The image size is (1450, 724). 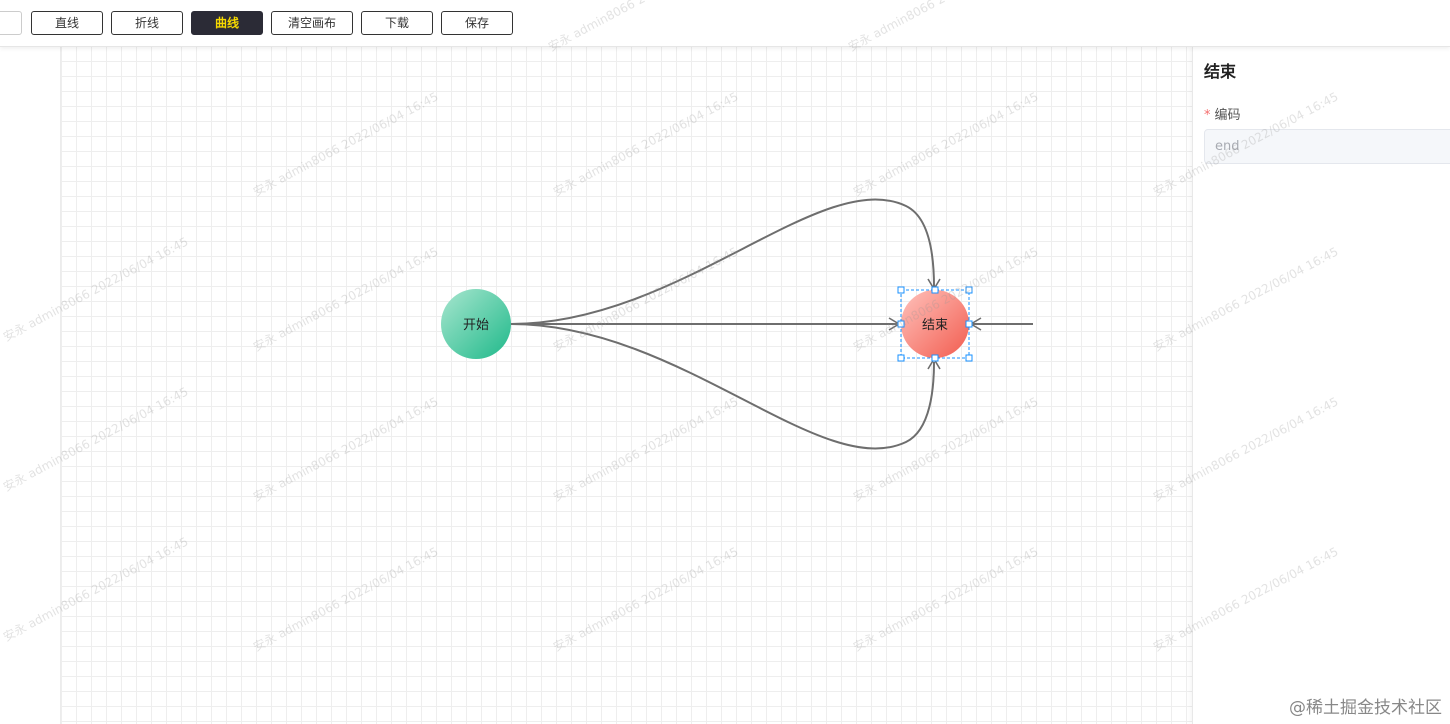 I want to click on code-input, so click(x=1327, y=146).